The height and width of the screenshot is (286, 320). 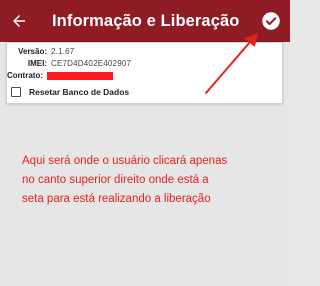 I want to click on imei-label: IMEI:, so click(x=37, y=63).